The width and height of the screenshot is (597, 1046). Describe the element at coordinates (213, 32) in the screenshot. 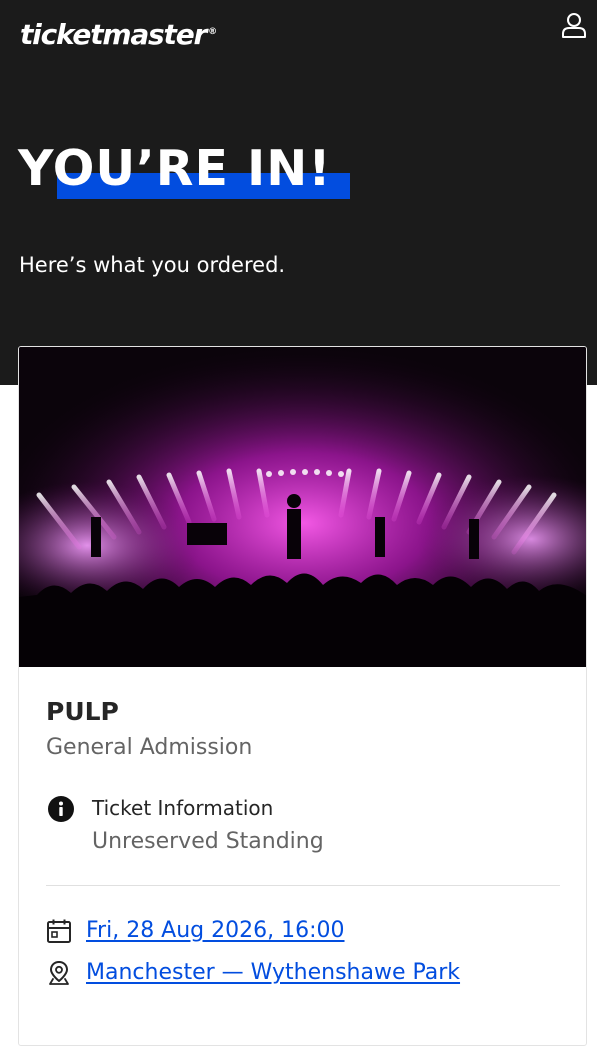

I see `registered-mark: ®` at that location.